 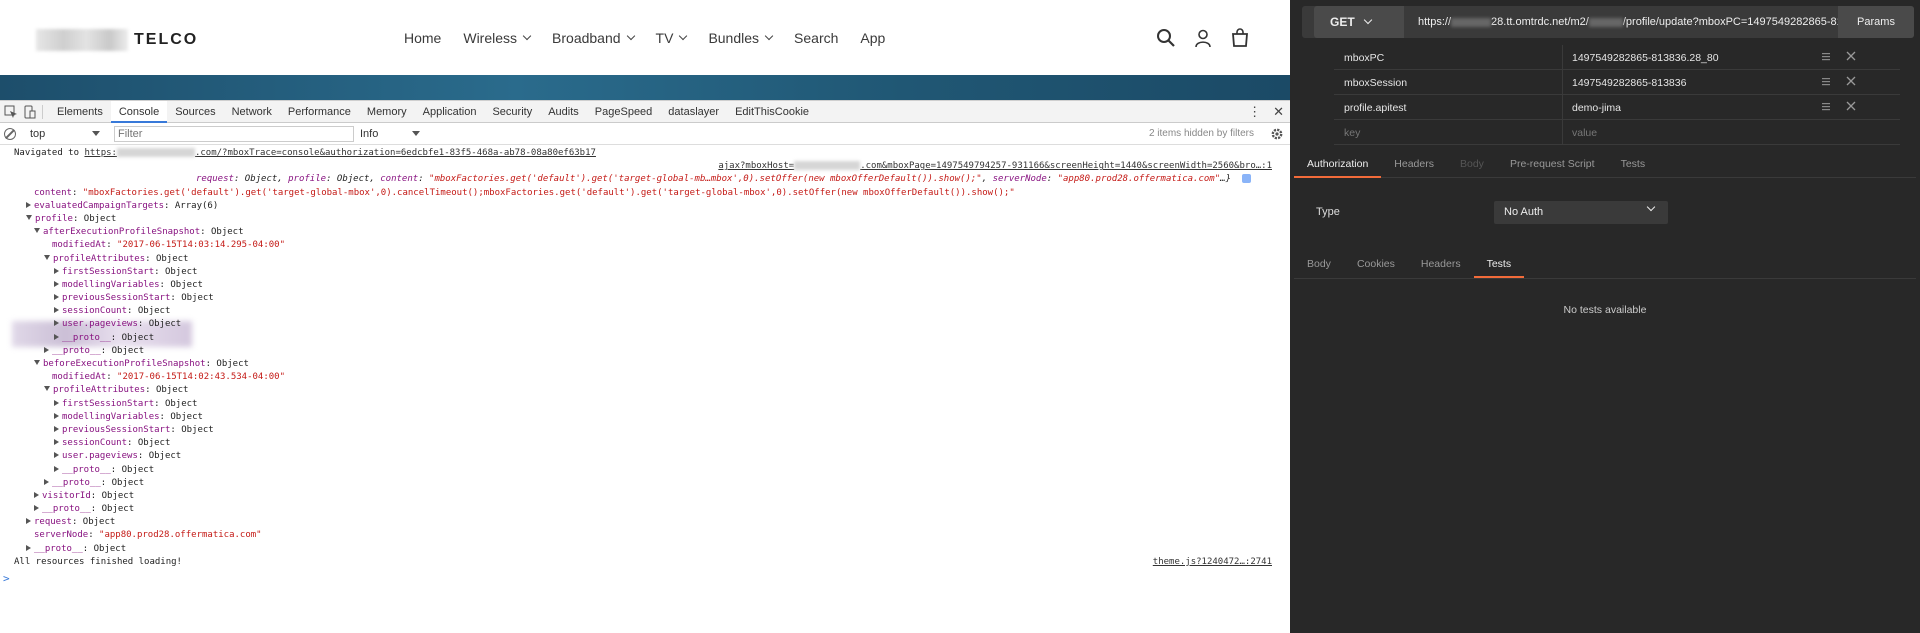 I want to click on tree-row: afterExecutionProfileSnapshot: Object, so click(x=645, y=232).